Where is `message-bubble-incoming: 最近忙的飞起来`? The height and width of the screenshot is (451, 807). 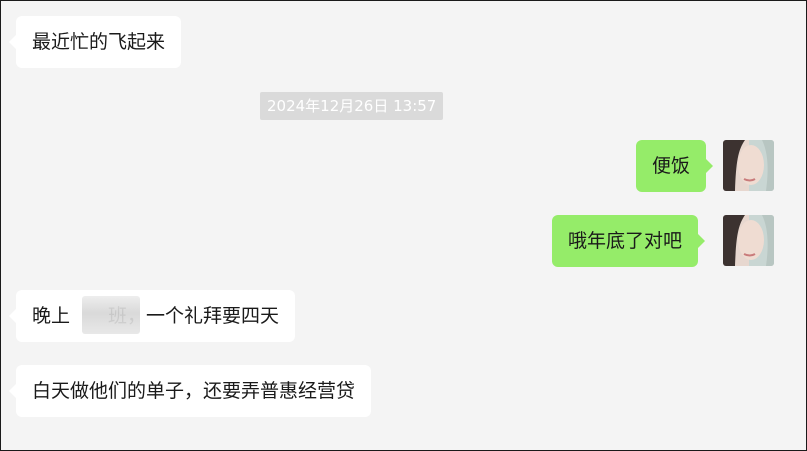 message-bubble-incoming: 最近忙的飞起来 is located at coordinates (95, 42).